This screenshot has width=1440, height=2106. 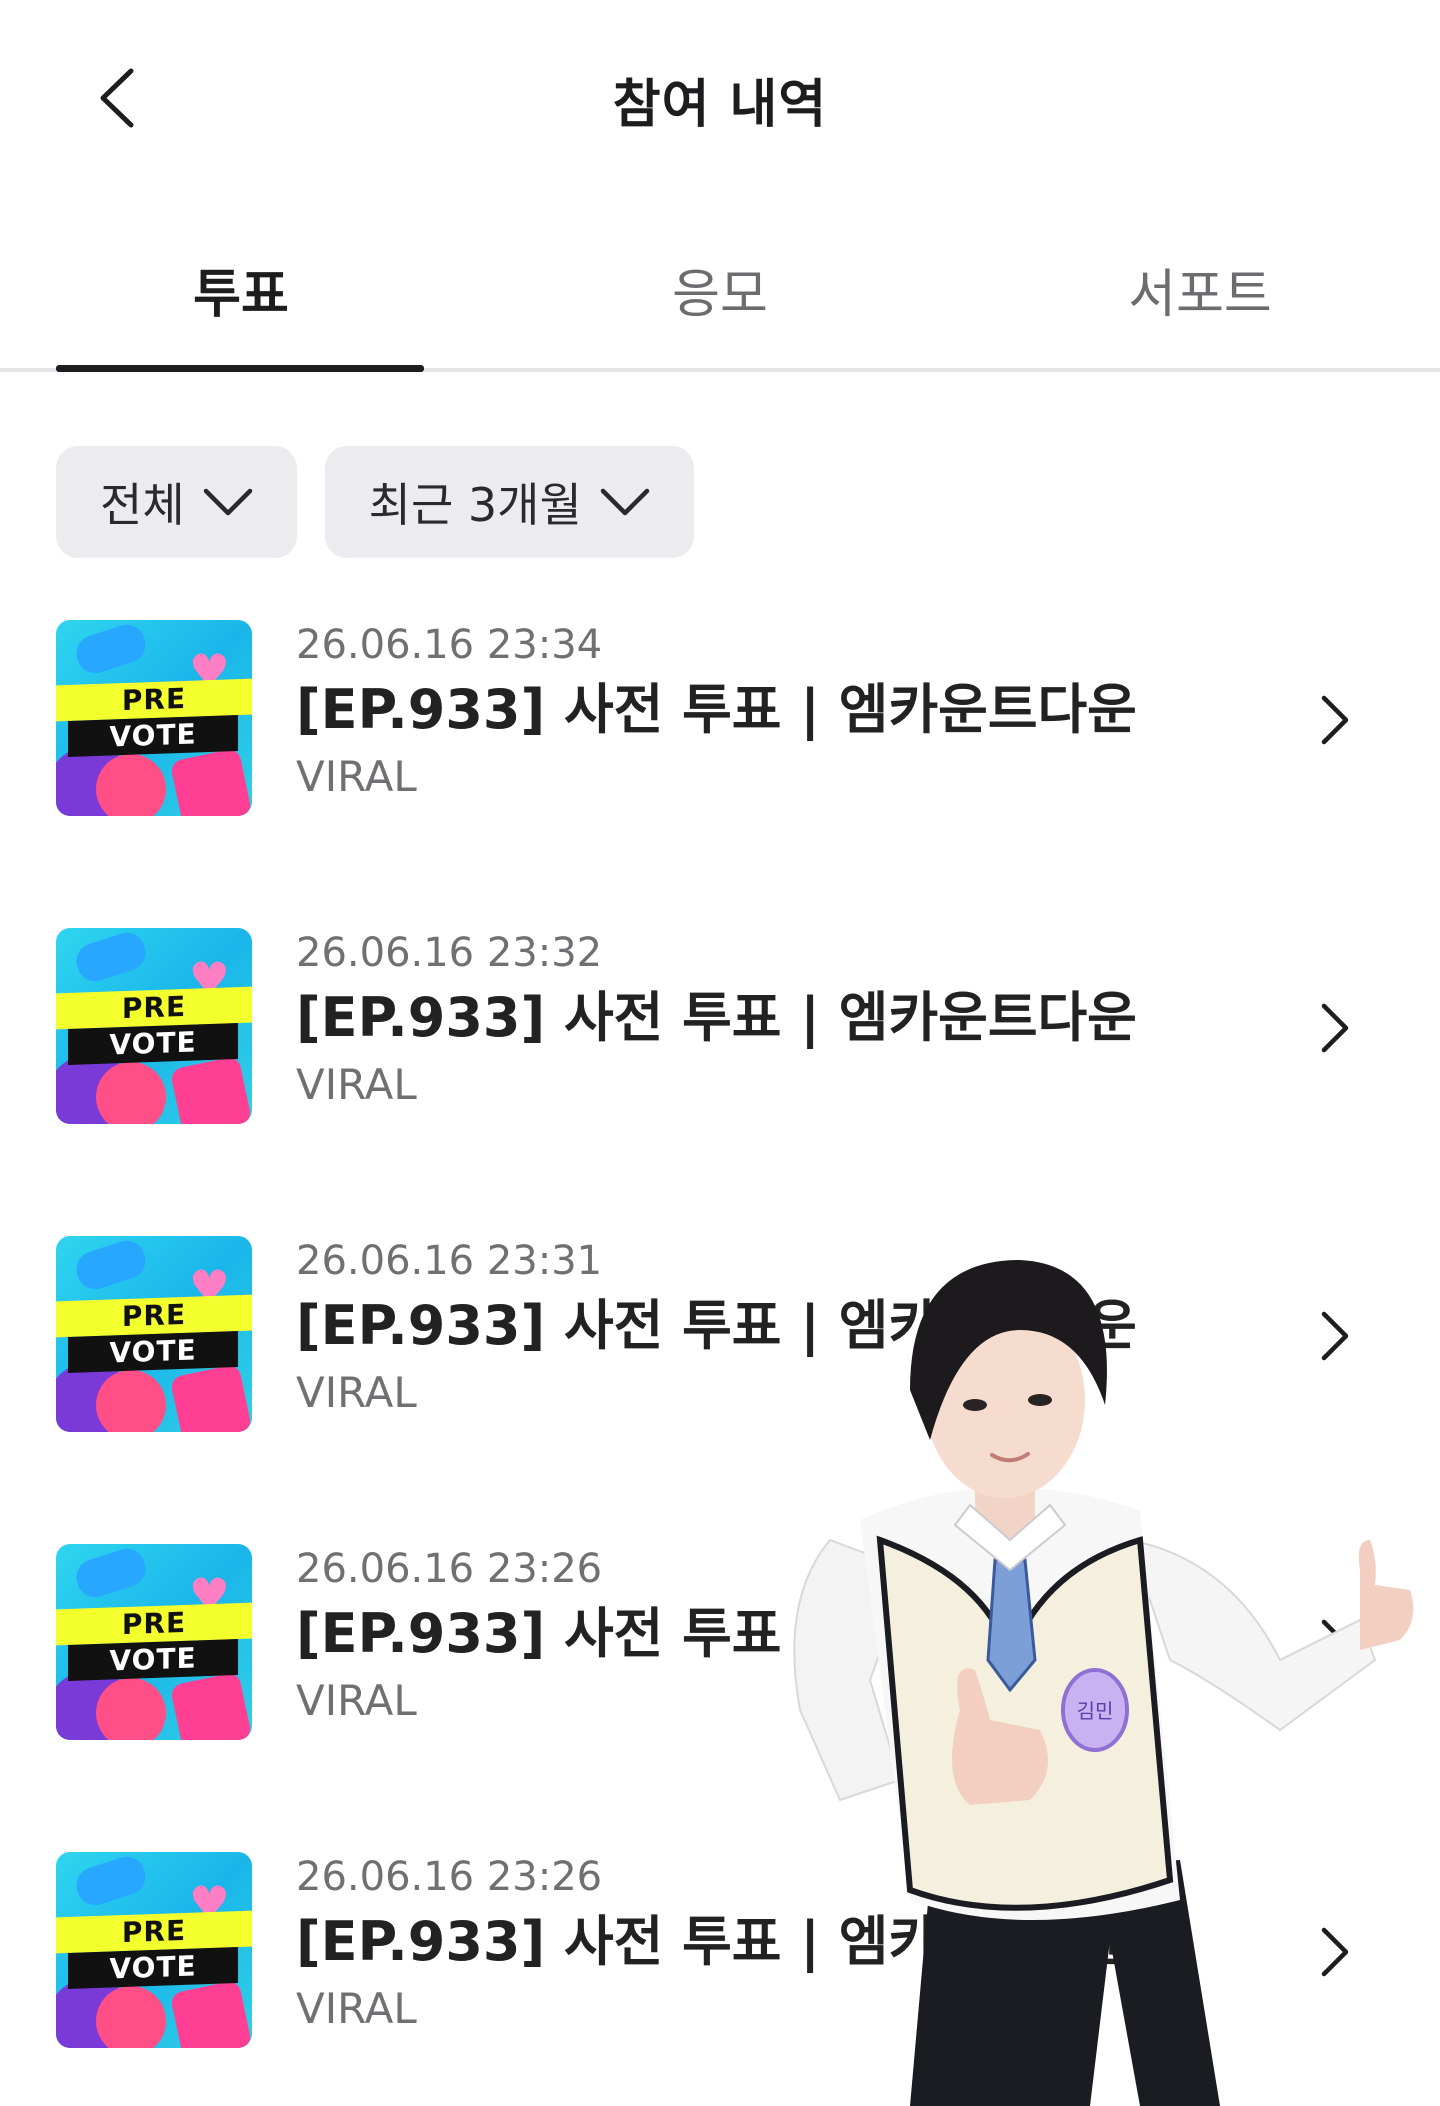 I want to click on category-filter-label: 전체, so click(x=142, y=505).